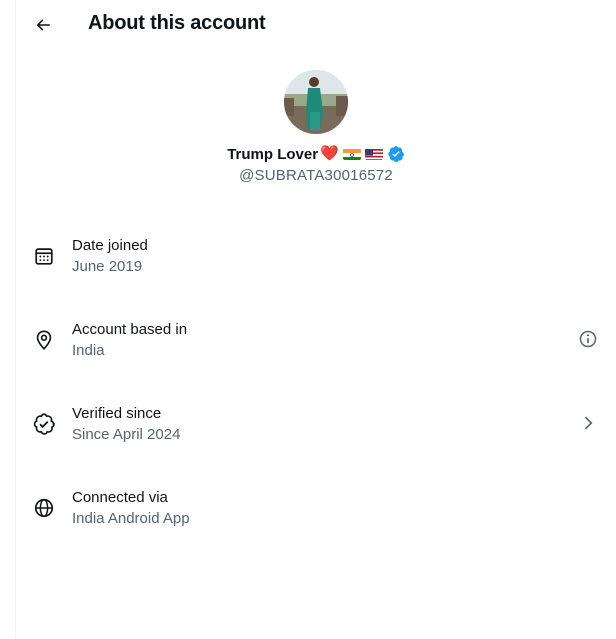 The width and height of the screenshot is (616, 639). Describe the element at coordinates (316, 102) in the screenshot. I see `avatar` at that location.